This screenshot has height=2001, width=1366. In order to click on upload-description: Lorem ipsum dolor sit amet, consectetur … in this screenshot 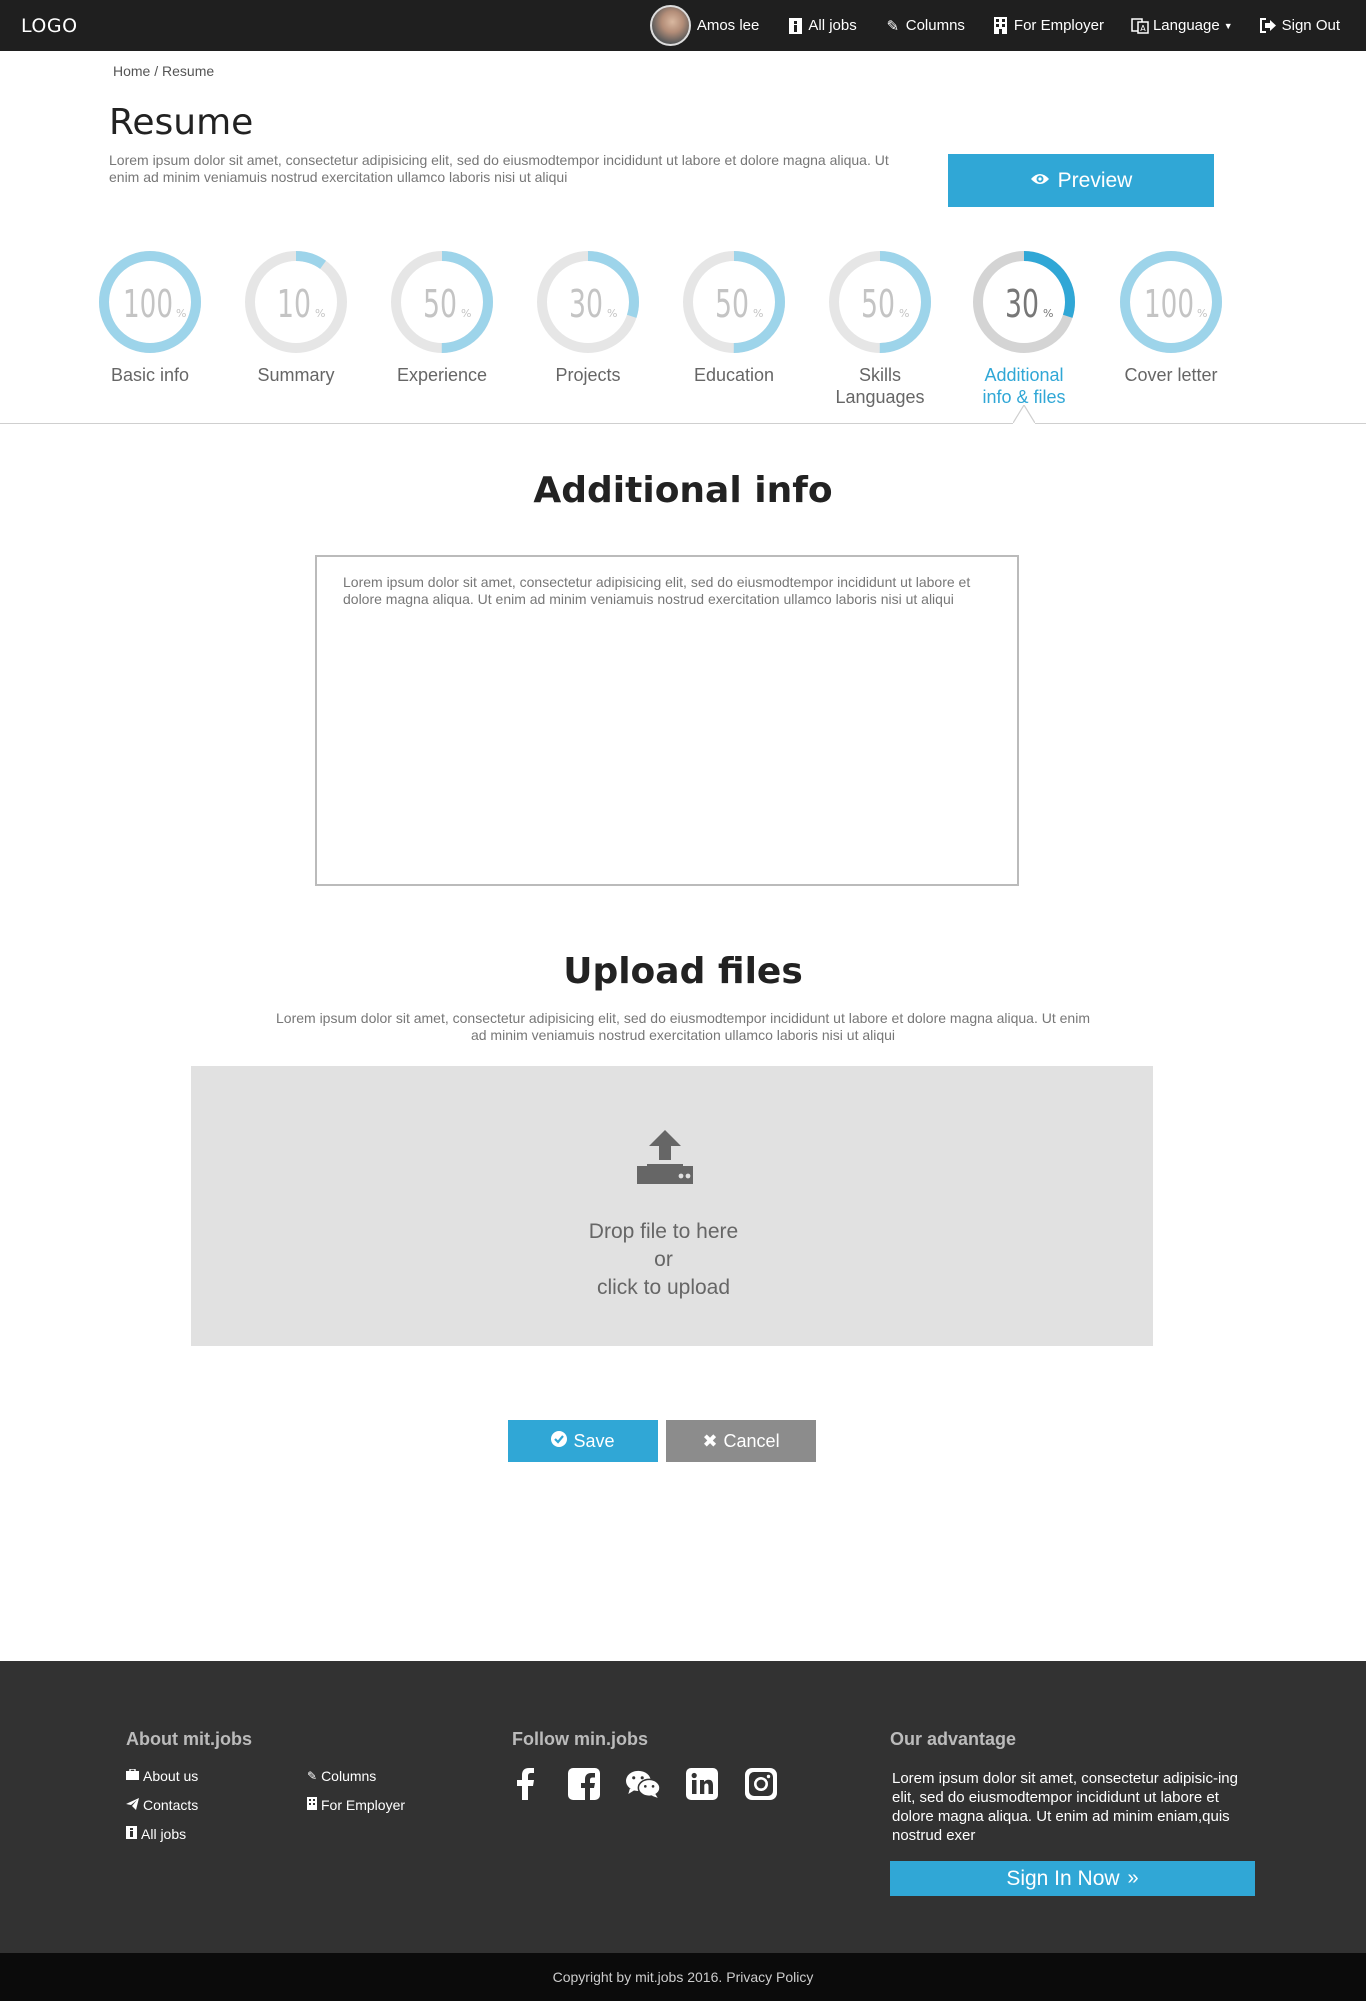, I will do `click(683, 1026)`.